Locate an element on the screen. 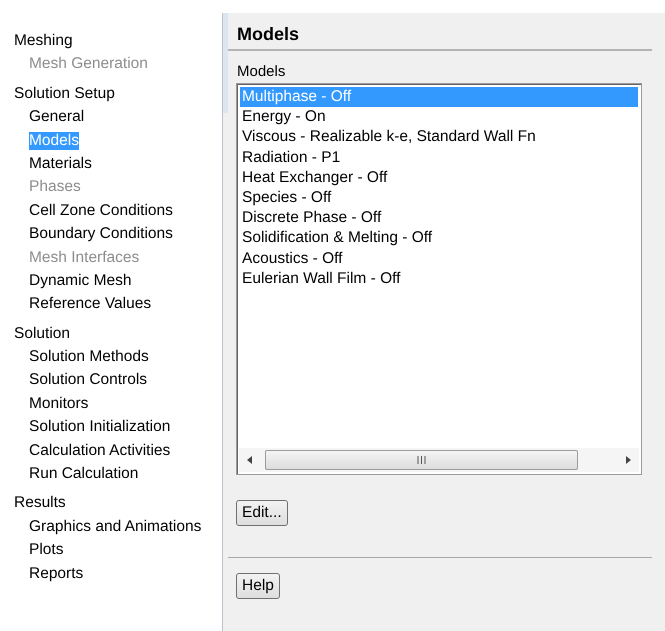 The height and width of the screenshot is (631, 665). tree-item: Dynamic Mesh is located at coordinates (80, 281).